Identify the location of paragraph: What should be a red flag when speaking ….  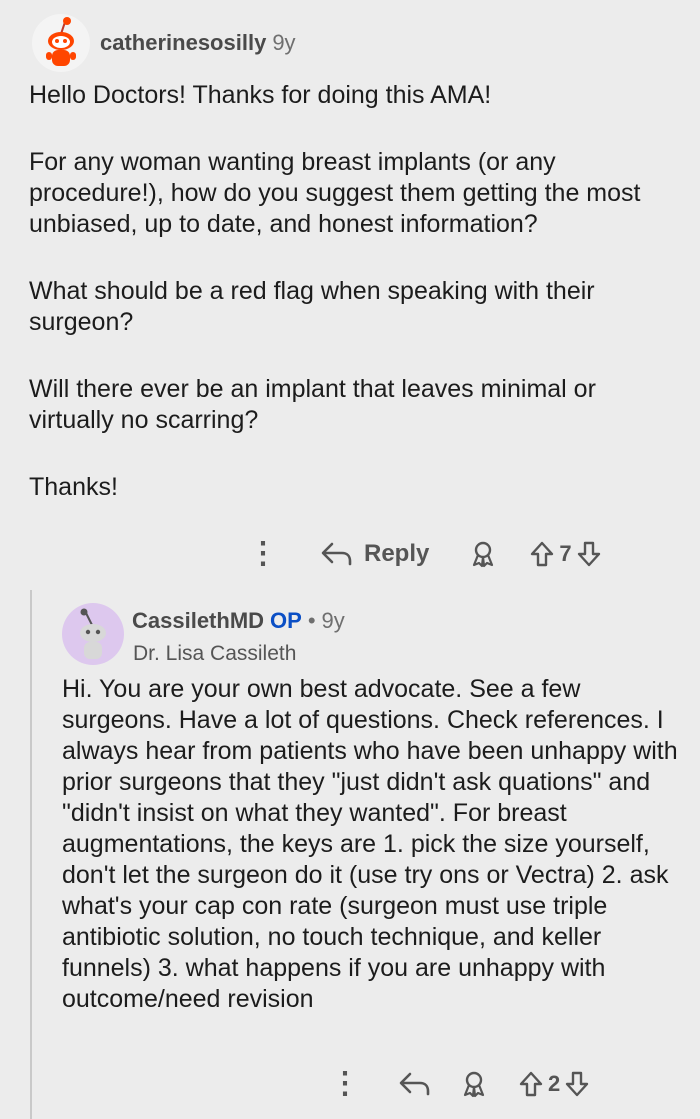
(312, 306).